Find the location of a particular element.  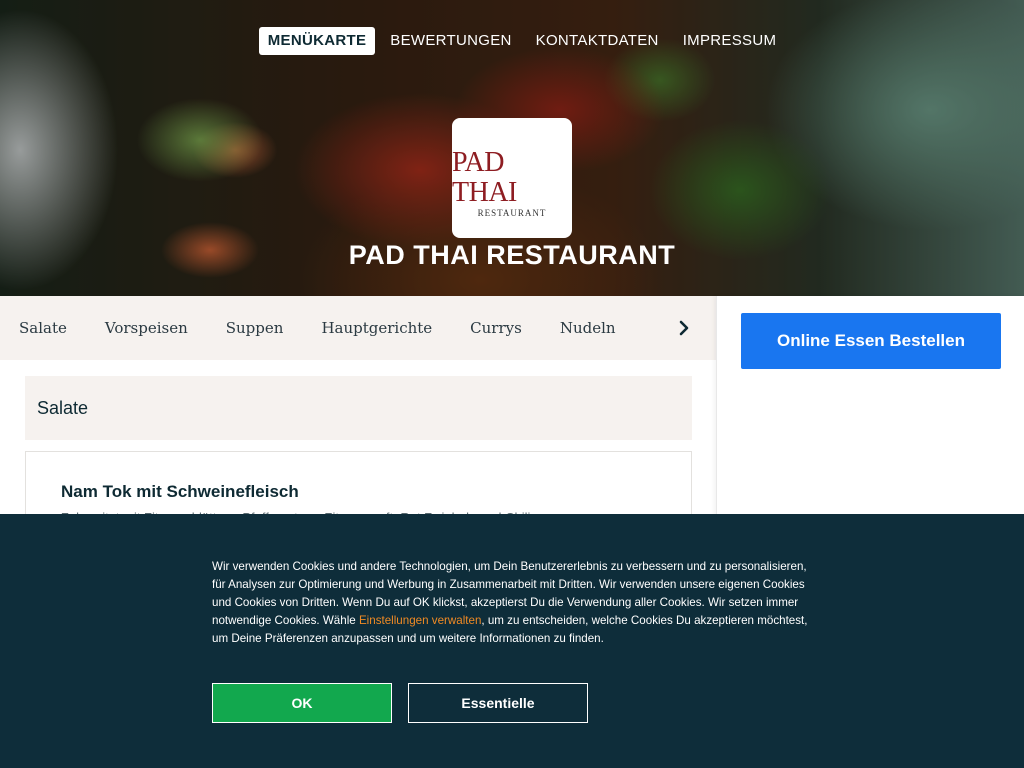

nav-item-impressum: IMPRESSUM is located at coordinates (730, 41).